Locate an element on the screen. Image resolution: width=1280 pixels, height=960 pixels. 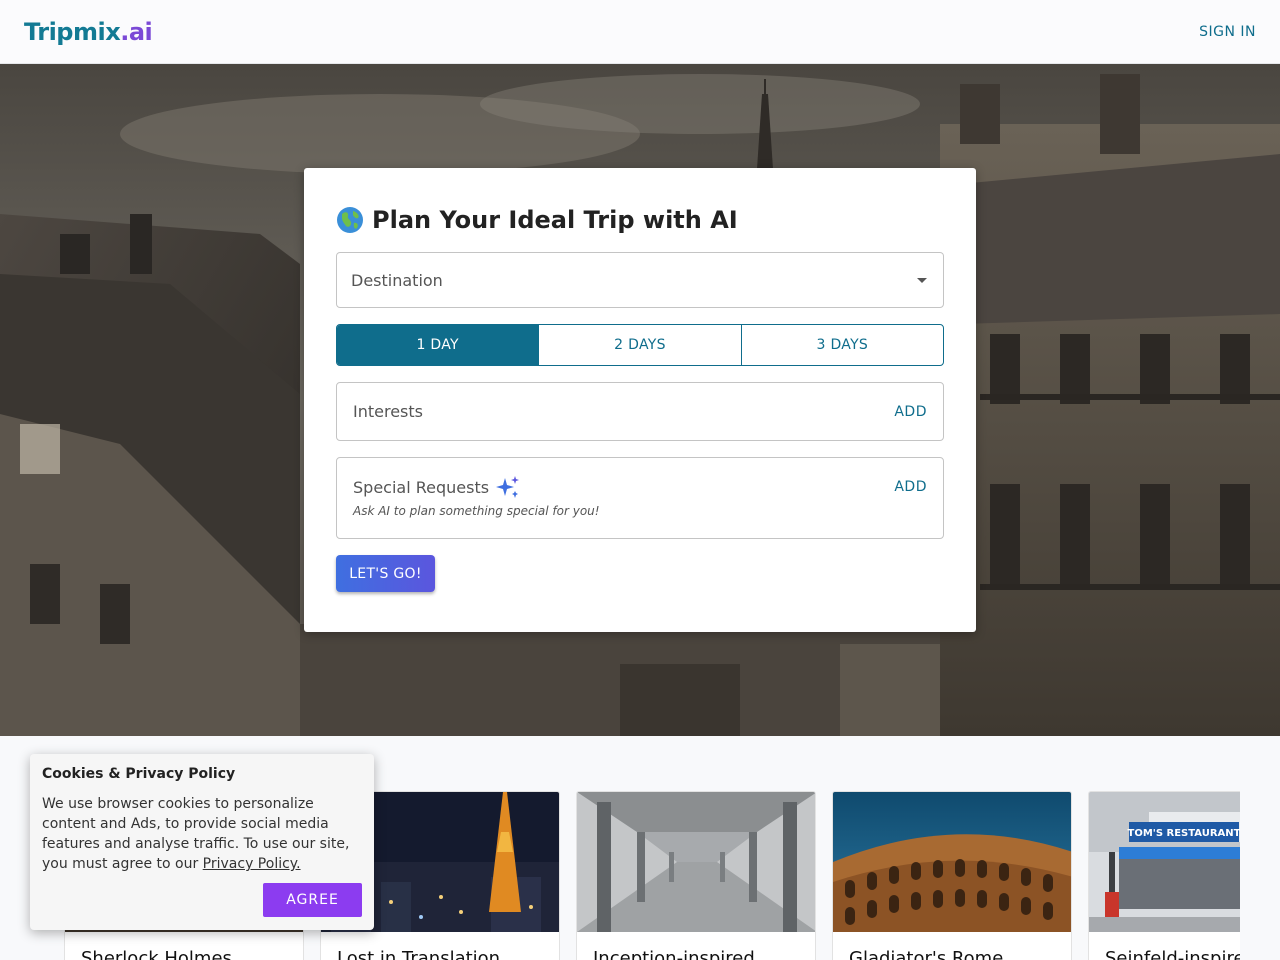
privacy-policy-link: Privacy Policy. is located at coordinates (252, 864).